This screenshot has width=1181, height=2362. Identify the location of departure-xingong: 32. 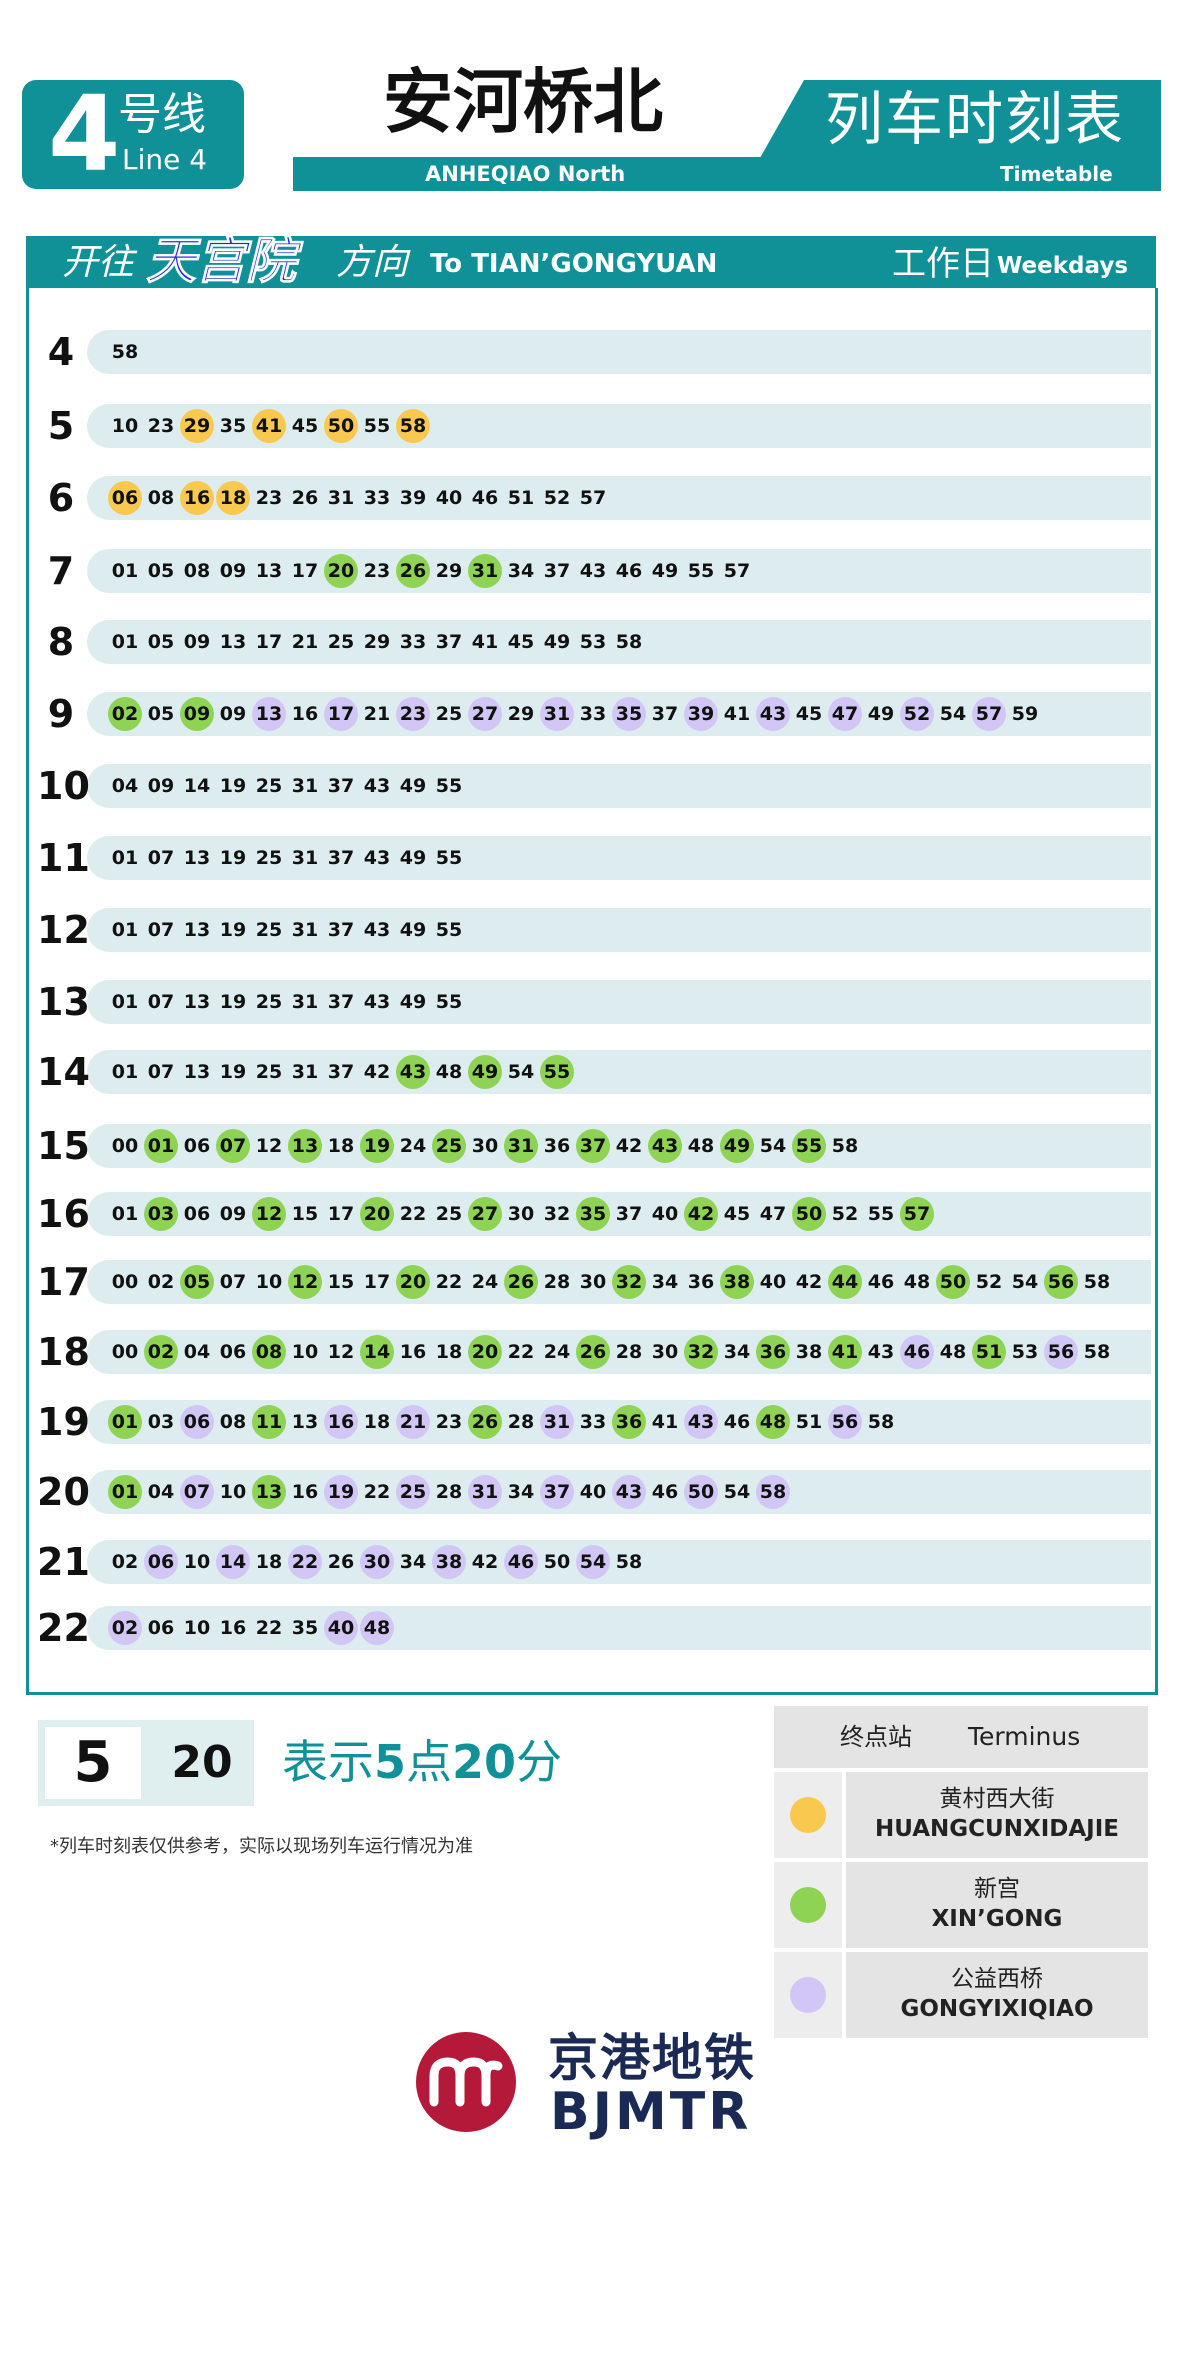
(629, 1282).